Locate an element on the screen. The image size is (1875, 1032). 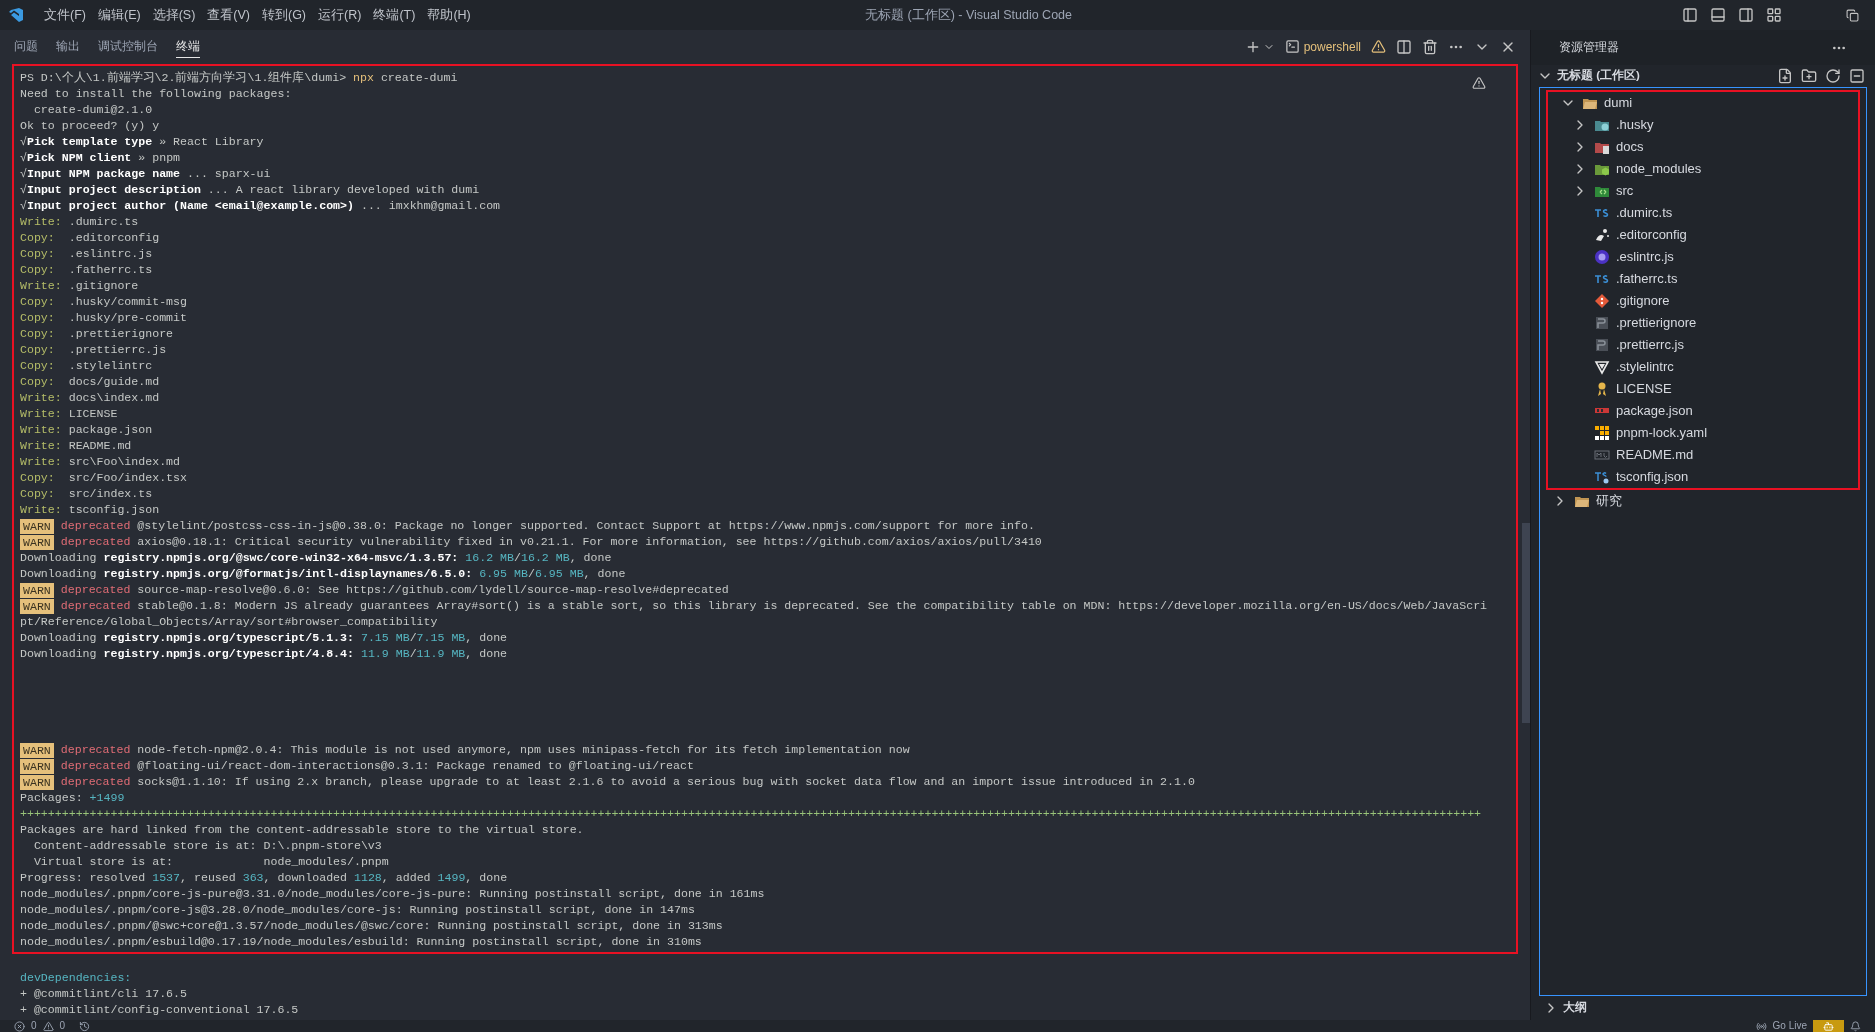
panel-tab: 输出 is located at coordinates (68, 46).